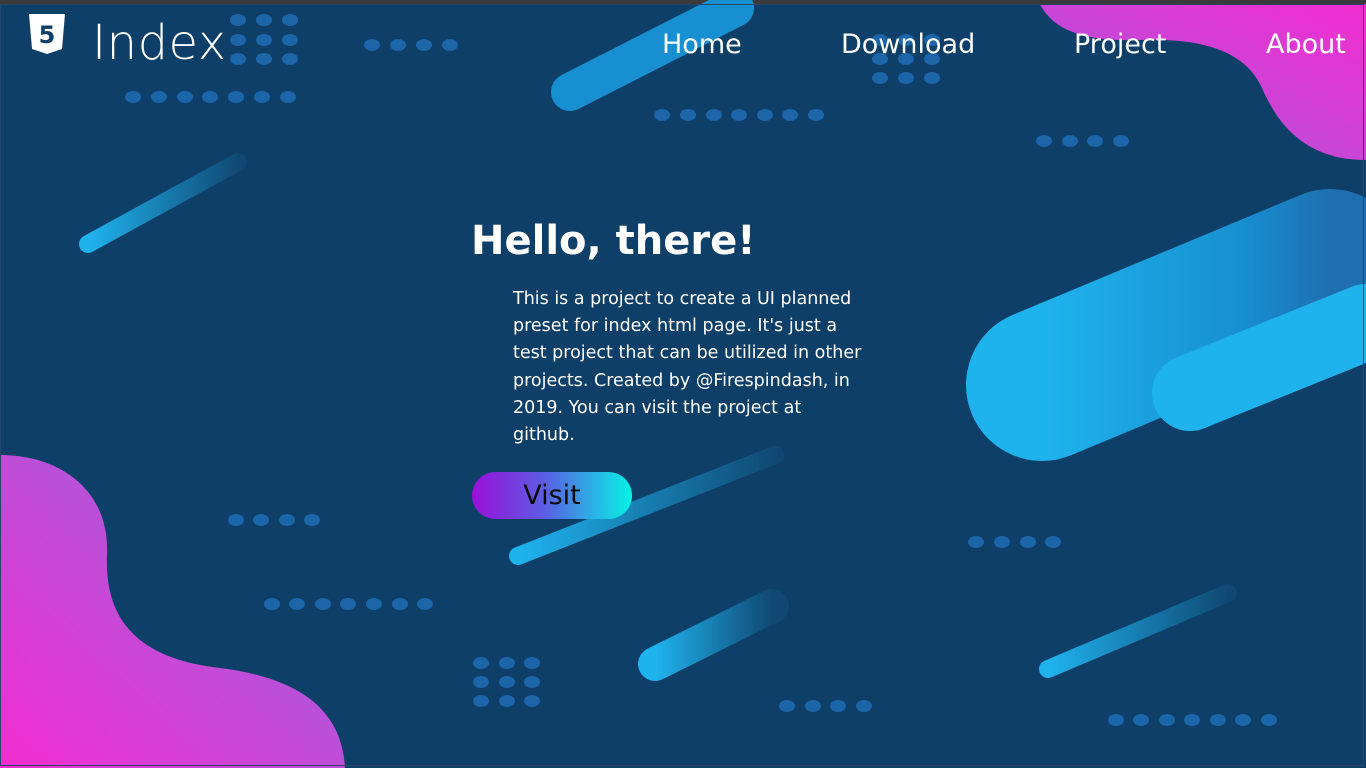 The height and width of the screenshot is (768, 1366). I want to click on dots-row-under-nav, so click(739, 115).